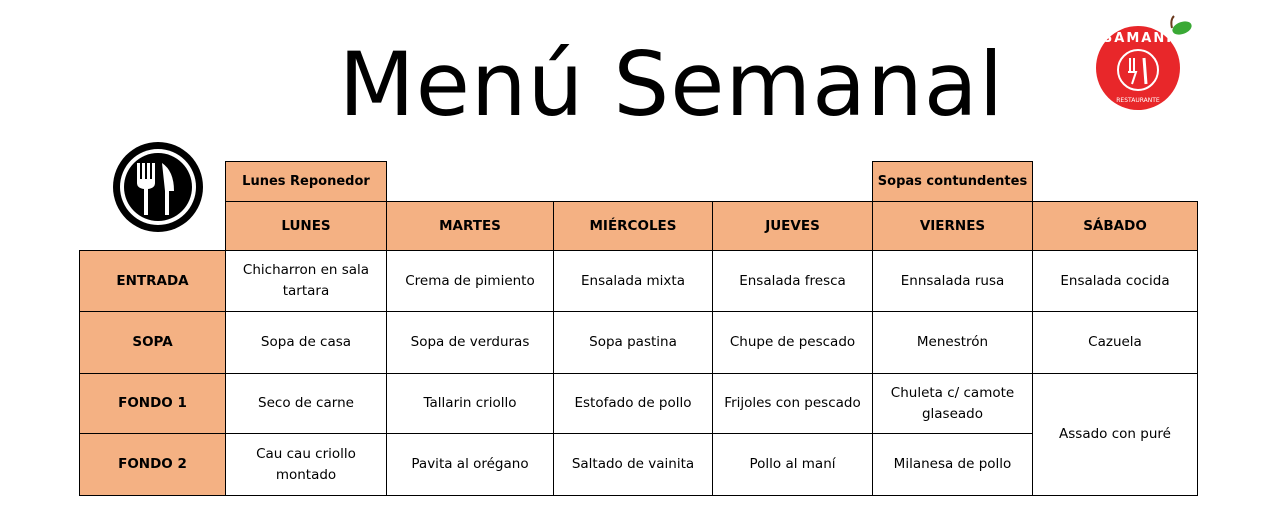 This screenshot has width=1279, height=519. Describe the element at coordinates (1115, 226) in the screenshot. I see `day-header: SÁBADO` at that location.